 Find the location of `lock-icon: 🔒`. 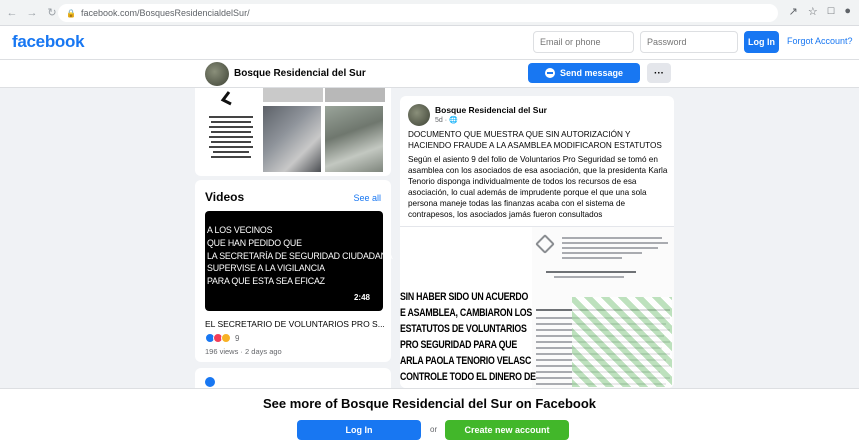

lock-icon: 🔒 is located at coordinates (71, 13).